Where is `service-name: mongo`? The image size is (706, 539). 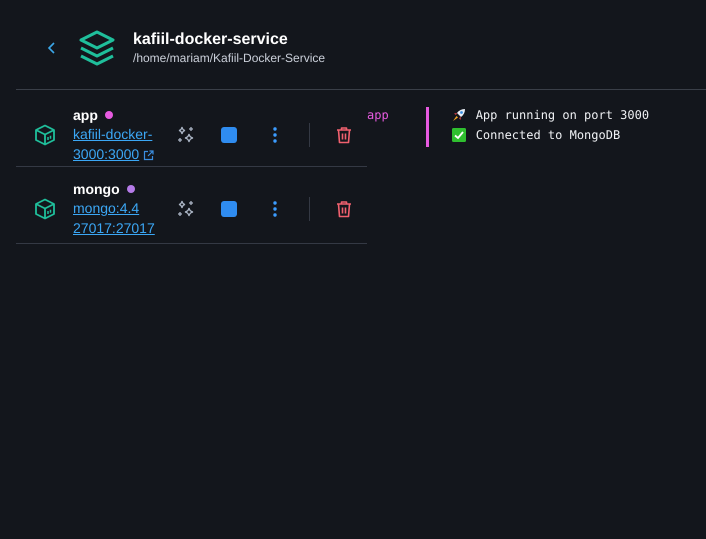
service-name: mongo is located at coordinates (96, 189).